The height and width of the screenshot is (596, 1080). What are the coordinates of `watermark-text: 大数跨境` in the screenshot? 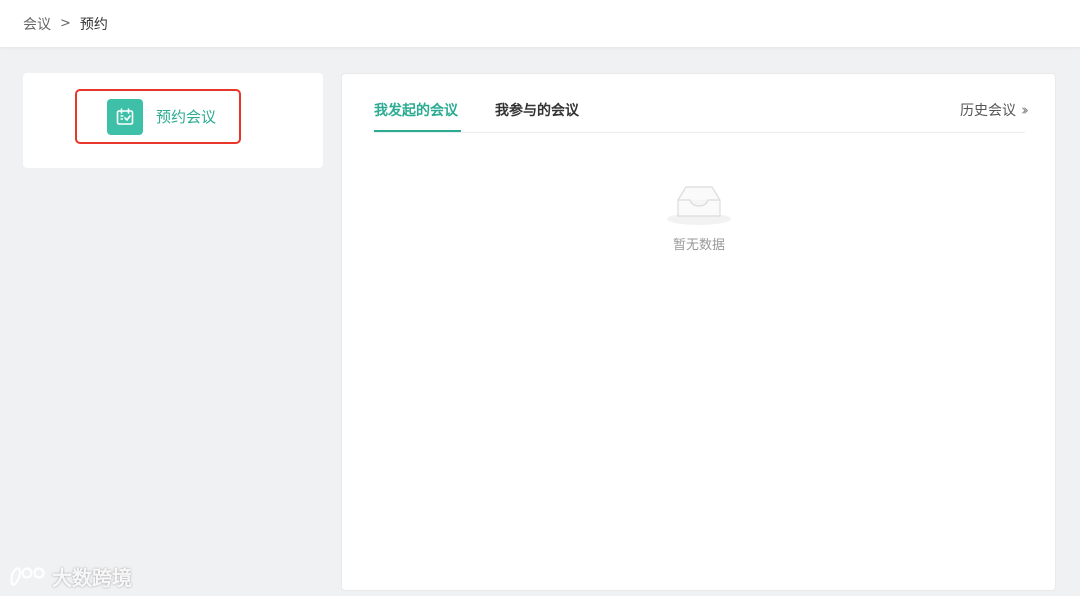 It's located at (92, 578).